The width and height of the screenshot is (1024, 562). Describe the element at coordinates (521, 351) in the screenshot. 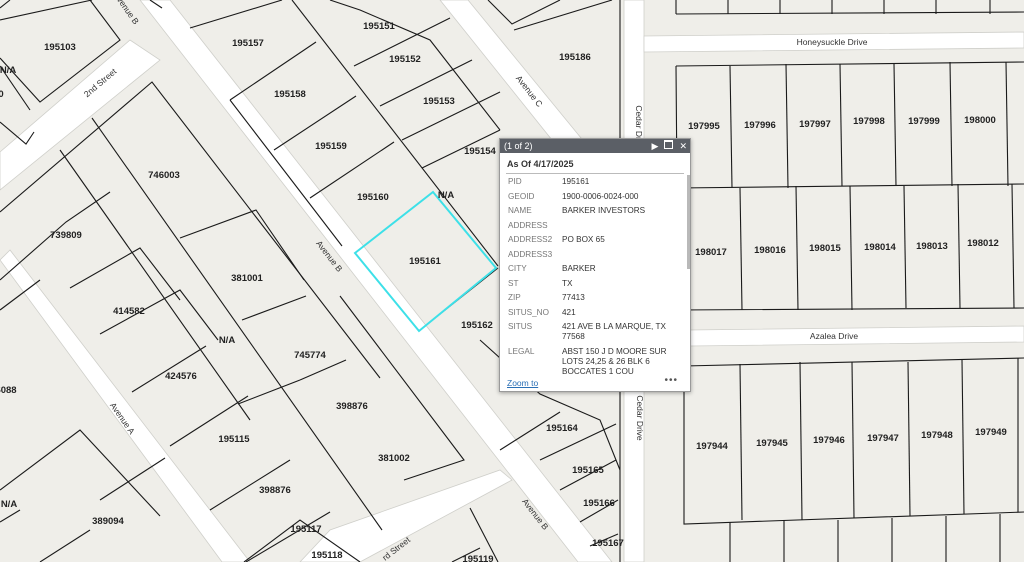

I see `attribute-key: LEGAL` at that location.